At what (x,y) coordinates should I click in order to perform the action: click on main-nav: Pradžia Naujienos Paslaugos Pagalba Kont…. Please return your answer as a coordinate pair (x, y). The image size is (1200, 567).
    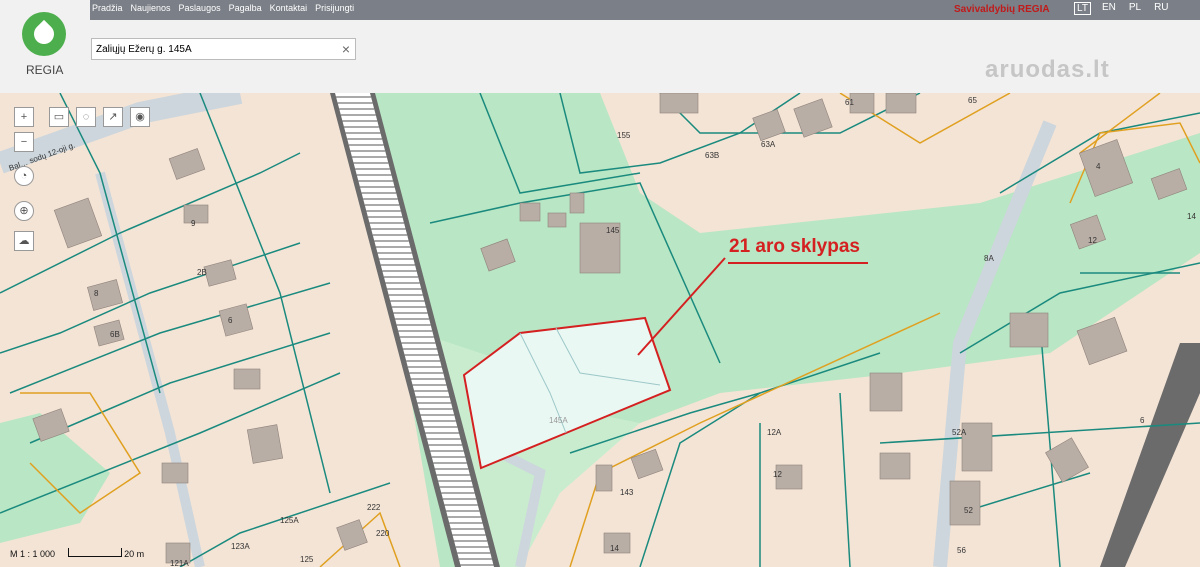
    Looking at the image, I should click on (223, 8).